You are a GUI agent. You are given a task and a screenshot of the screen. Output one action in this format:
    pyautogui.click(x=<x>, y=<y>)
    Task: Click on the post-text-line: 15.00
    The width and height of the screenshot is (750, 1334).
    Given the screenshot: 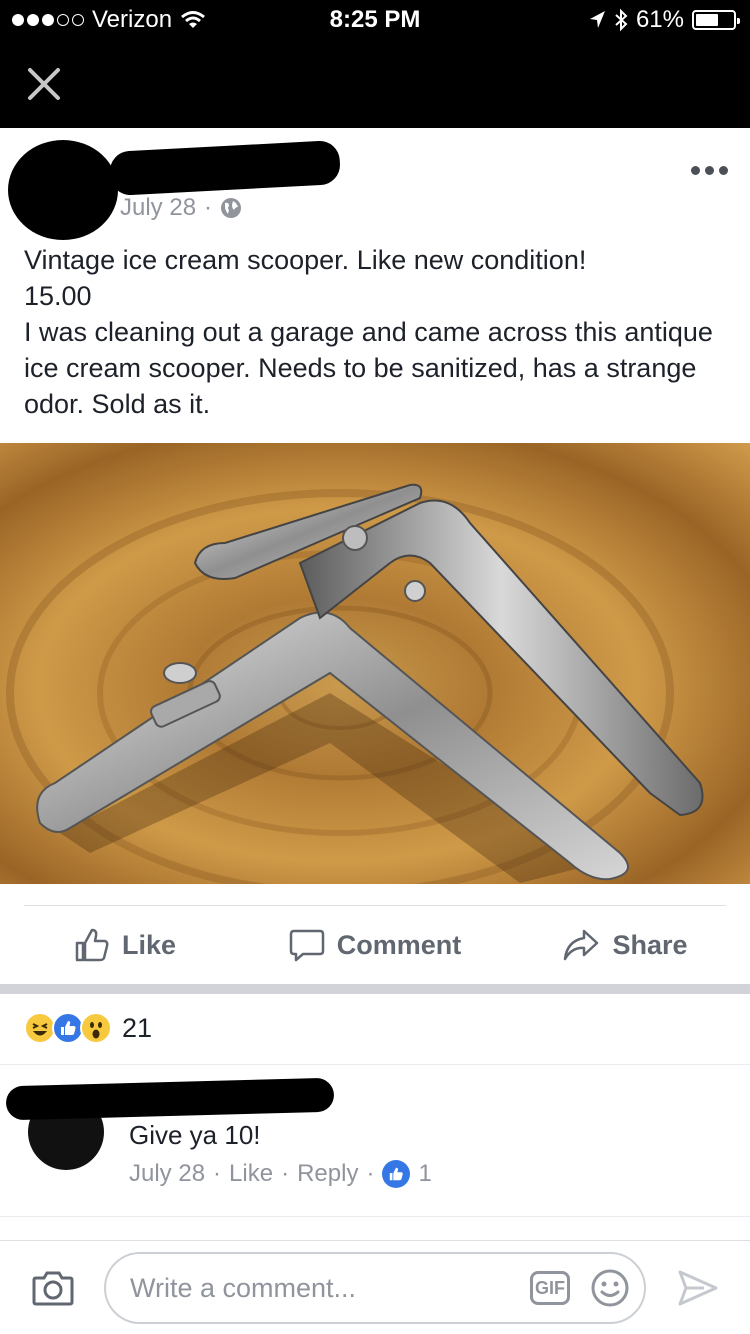 What is the action you would take?
    pyautogui.click(x=58, y=296)
    